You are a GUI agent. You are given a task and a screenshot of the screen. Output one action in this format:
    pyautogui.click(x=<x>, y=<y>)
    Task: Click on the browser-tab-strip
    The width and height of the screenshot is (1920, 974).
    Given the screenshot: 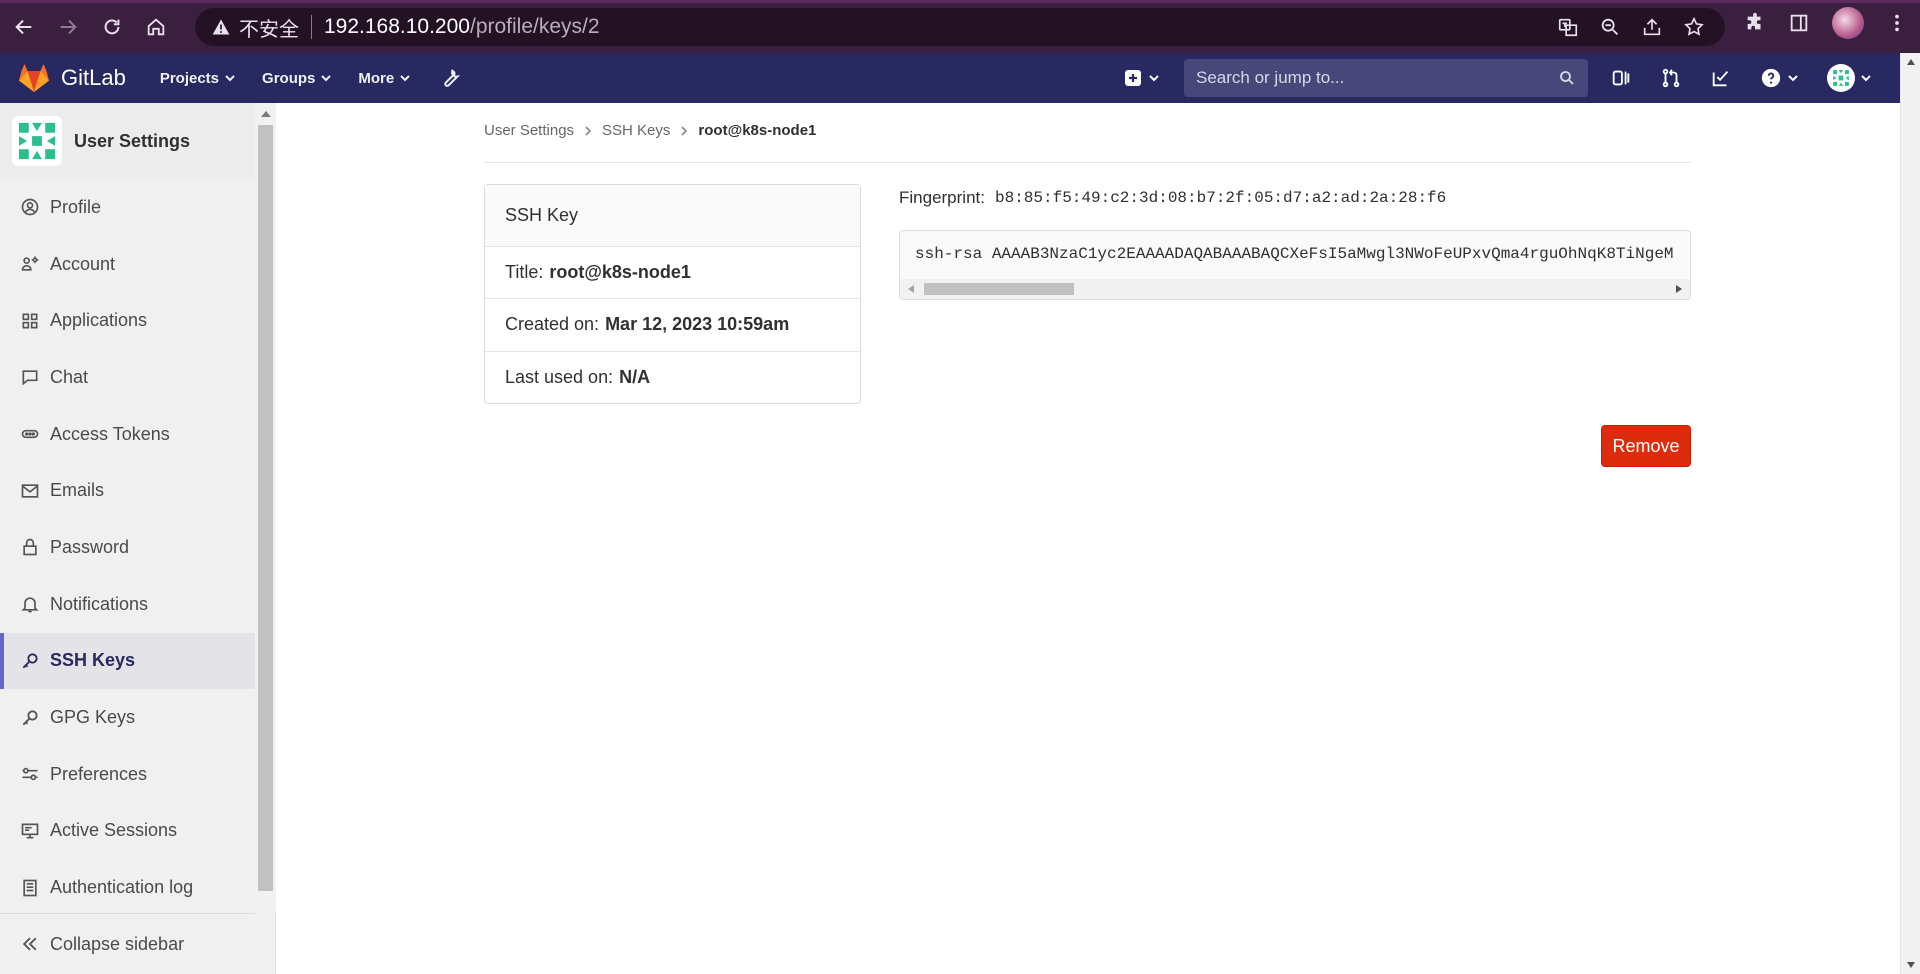 What is the action you would take?
    pyautogui.click(x=960, y=1)
    